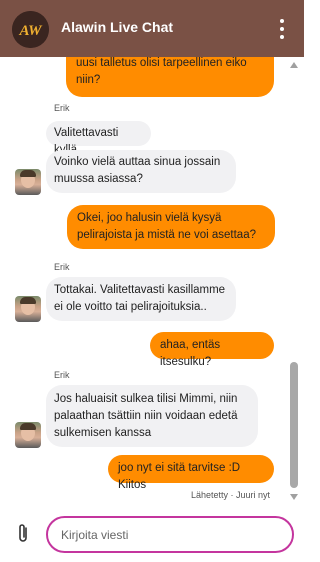 The width and height of the screenshot is (320, 562). I want to click on scroll-up-icon, so click(294, 65).